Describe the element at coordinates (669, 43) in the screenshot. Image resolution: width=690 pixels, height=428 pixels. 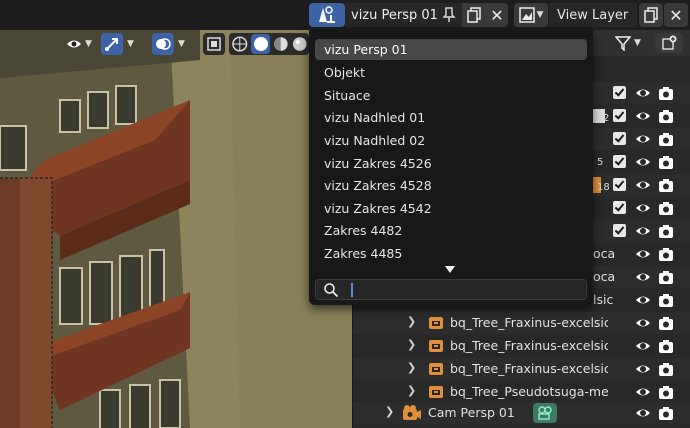
I see `new-collection-button` at that location.